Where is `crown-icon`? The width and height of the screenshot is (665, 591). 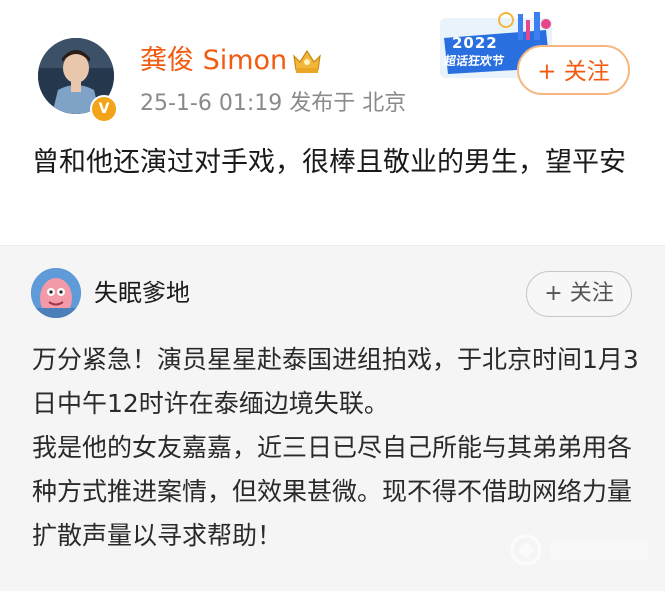 crown-icon is located at coordinates (307, 61).